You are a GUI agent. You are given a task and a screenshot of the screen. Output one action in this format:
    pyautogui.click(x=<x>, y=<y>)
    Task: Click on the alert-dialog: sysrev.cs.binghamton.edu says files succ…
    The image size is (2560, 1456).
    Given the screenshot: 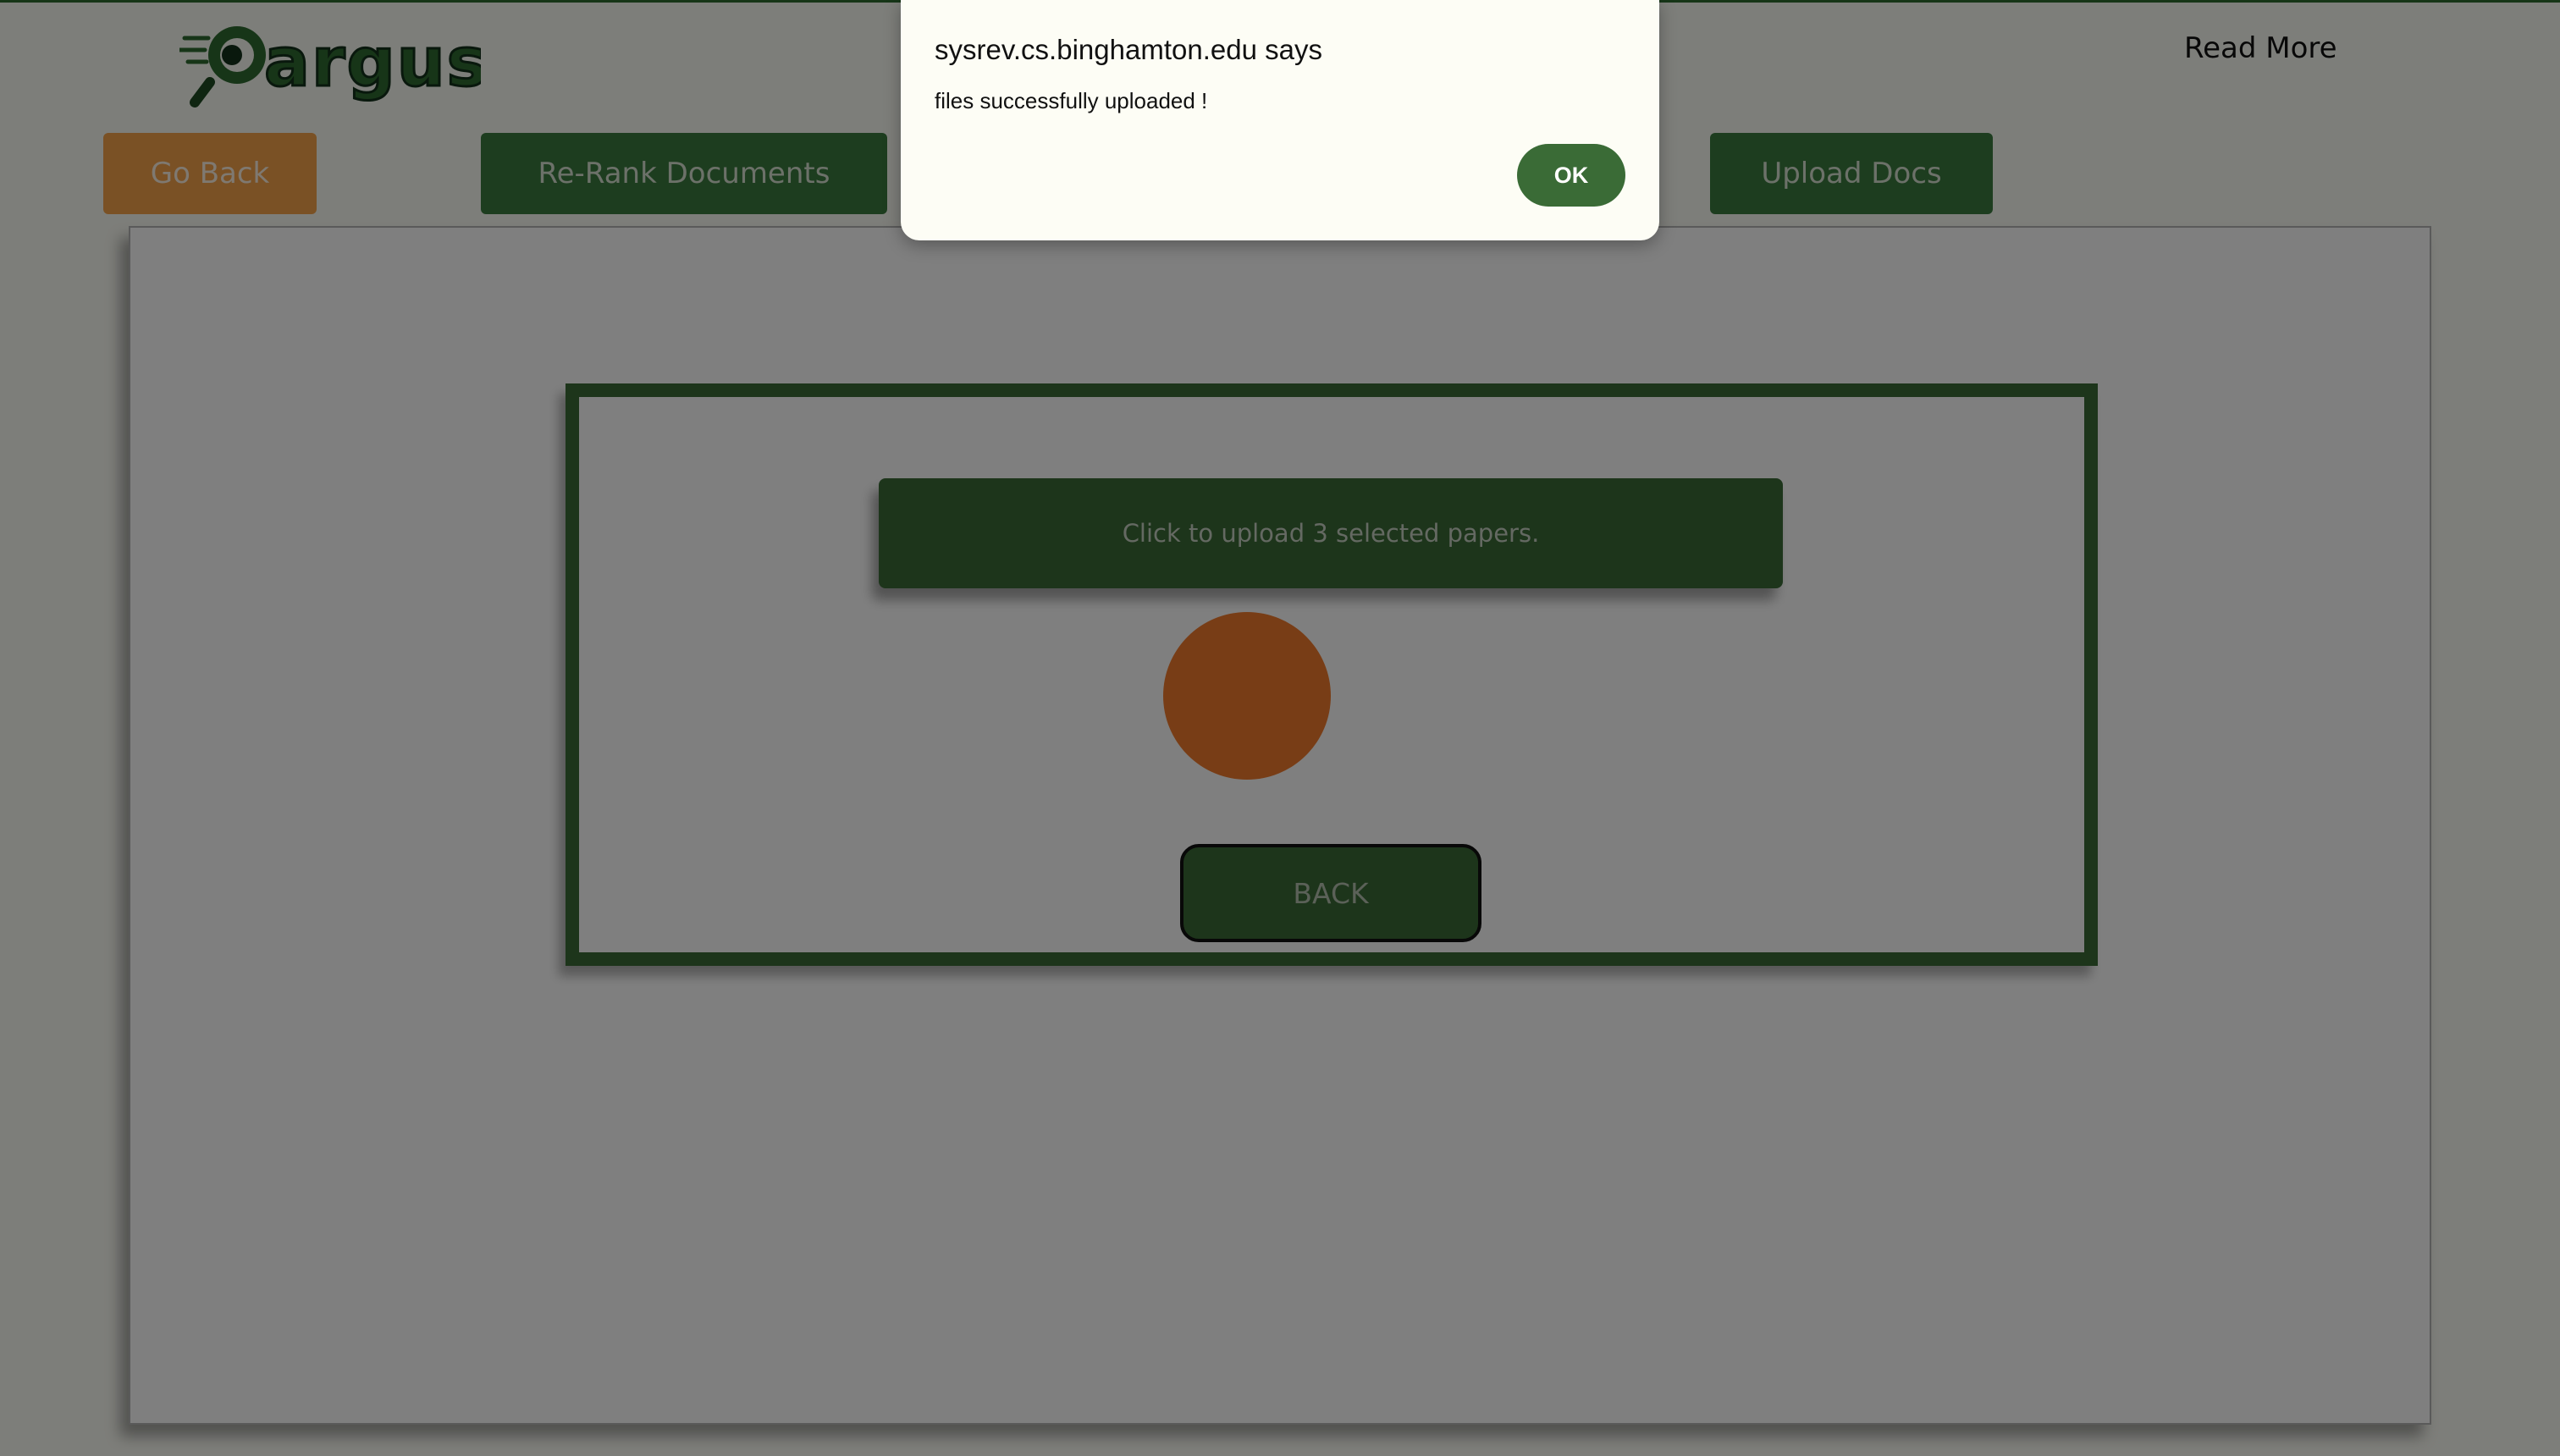 What is the action you would take?
    pyautogui.click(x=1280, y=120)
    